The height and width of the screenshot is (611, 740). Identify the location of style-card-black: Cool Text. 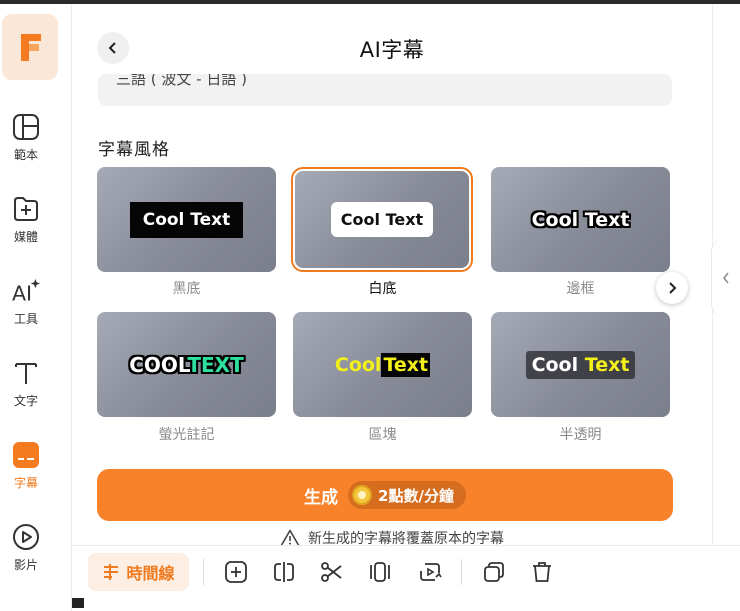
(186, 219).